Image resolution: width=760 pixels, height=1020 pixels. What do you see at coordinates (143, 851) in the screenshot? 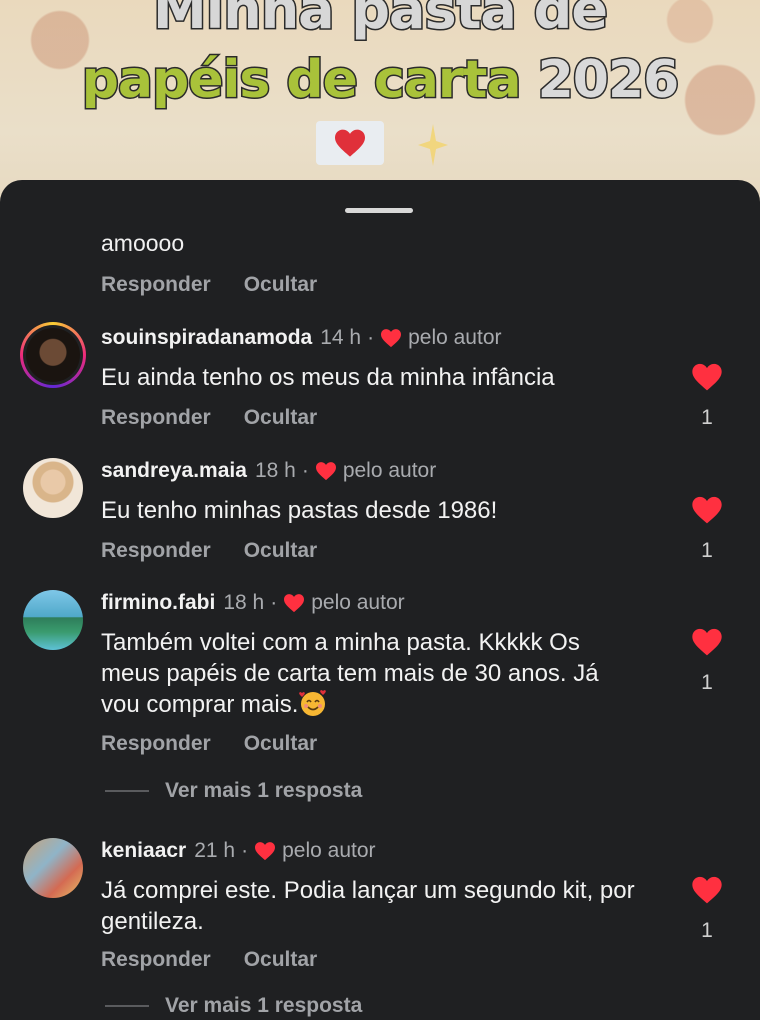
I see `comment-username: keniaacr` at bounding box center [143, 851].